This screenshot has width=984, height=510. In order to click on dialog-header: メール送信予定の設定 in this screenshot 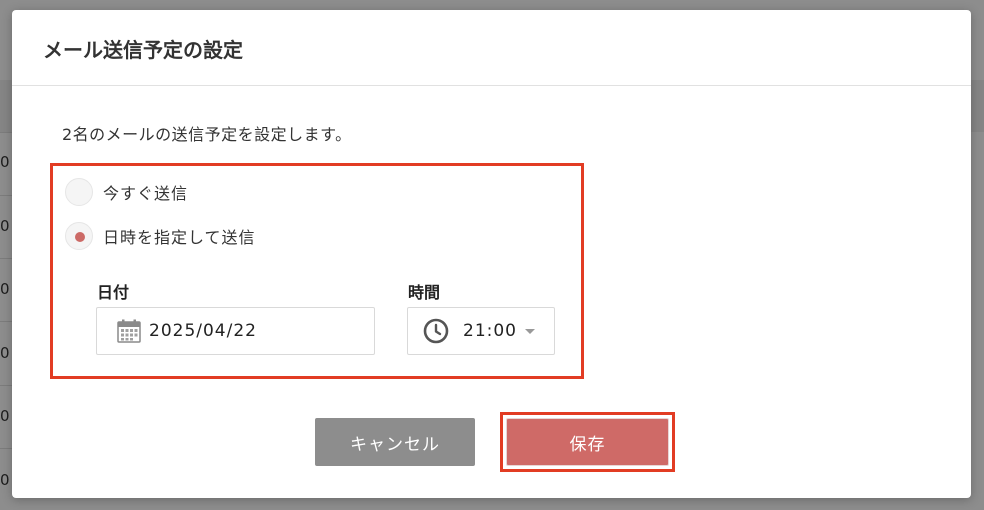, I will do `click(491, 48)`.